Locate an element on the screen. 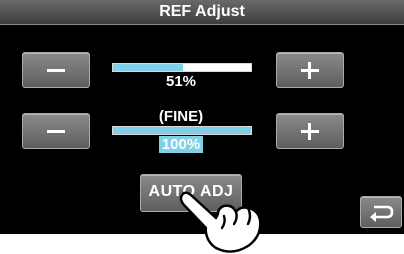 The image size is (404, 254). coarse-plus-button is located at coordinates (310, 70).